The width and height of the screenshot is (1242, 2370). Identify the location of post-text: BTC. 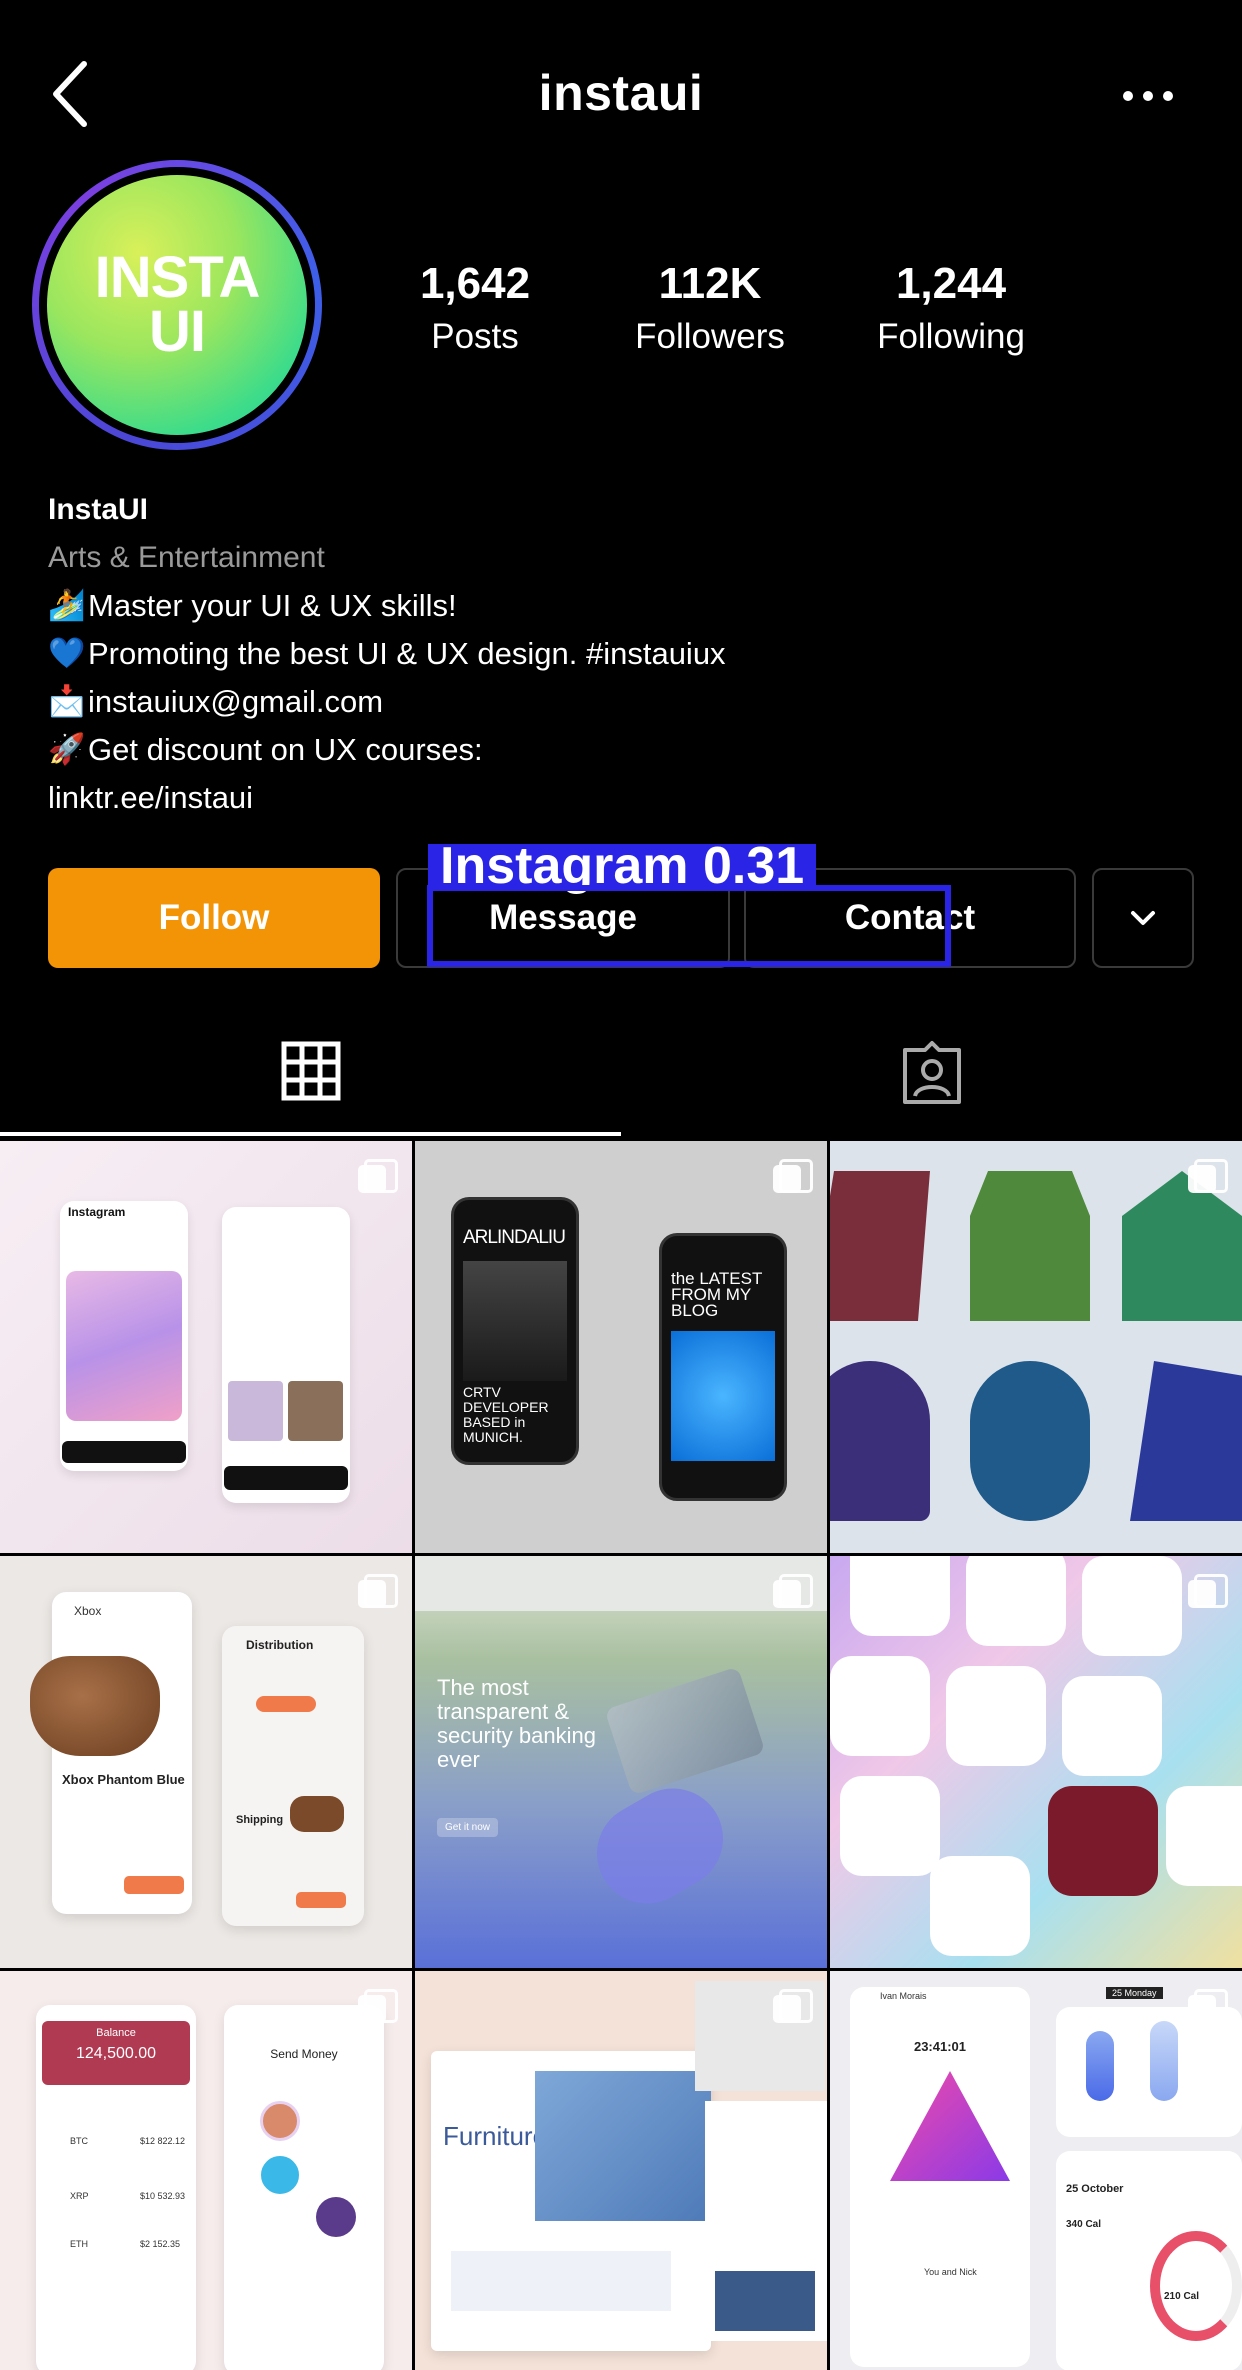
(79, 2141).